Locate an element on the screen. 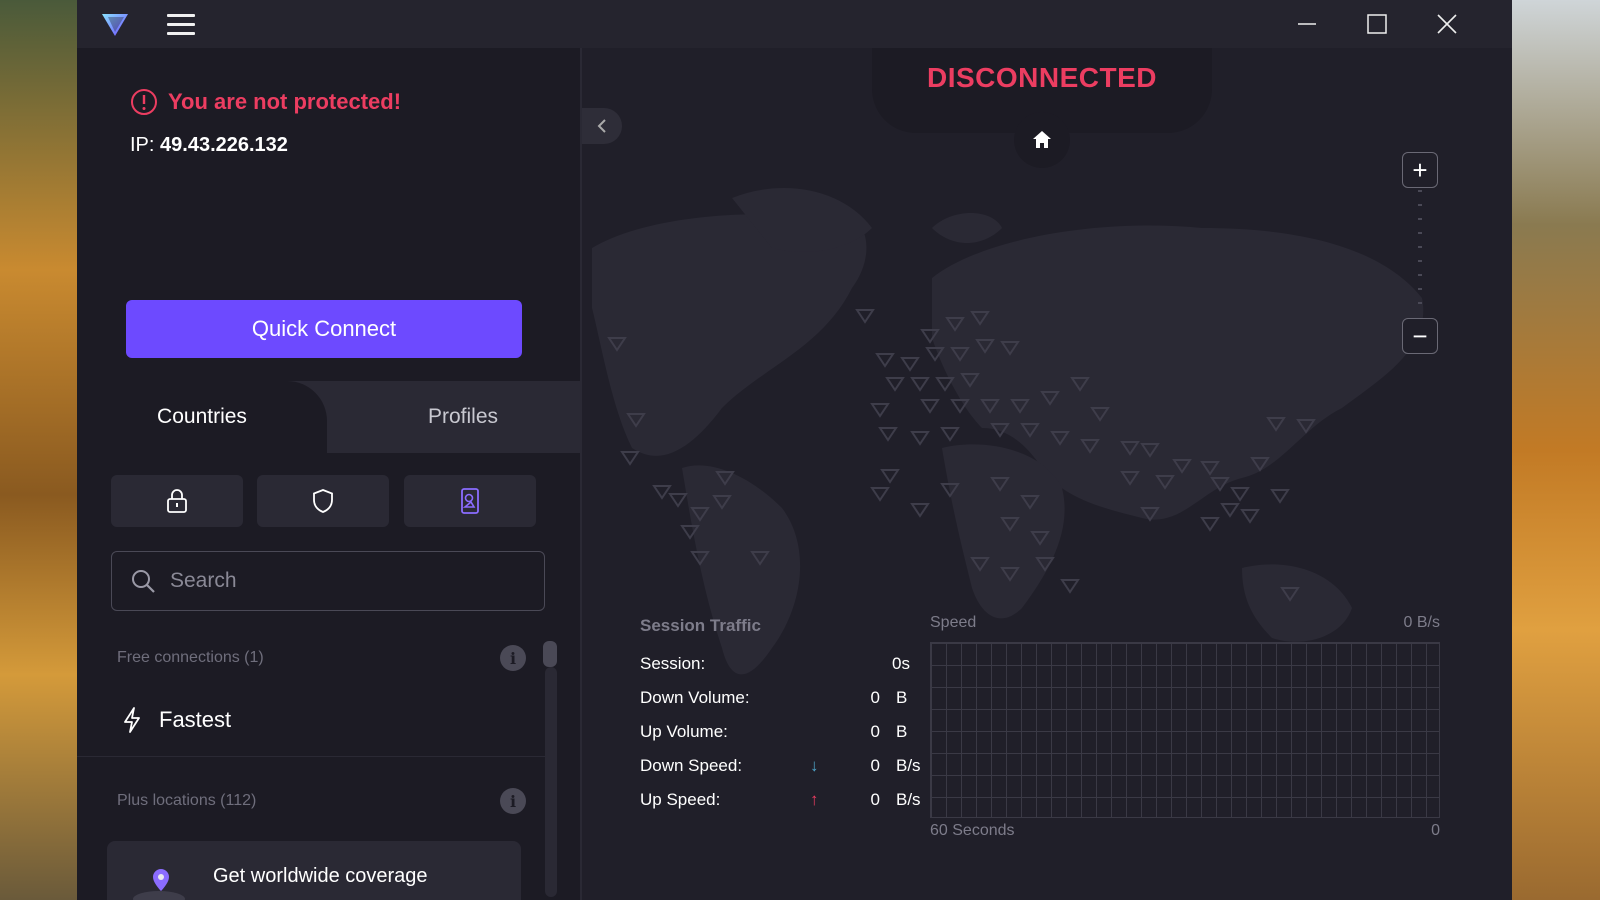 The image size is (1600, 900). netshield-filter-button is located at coordinates (323, 501).